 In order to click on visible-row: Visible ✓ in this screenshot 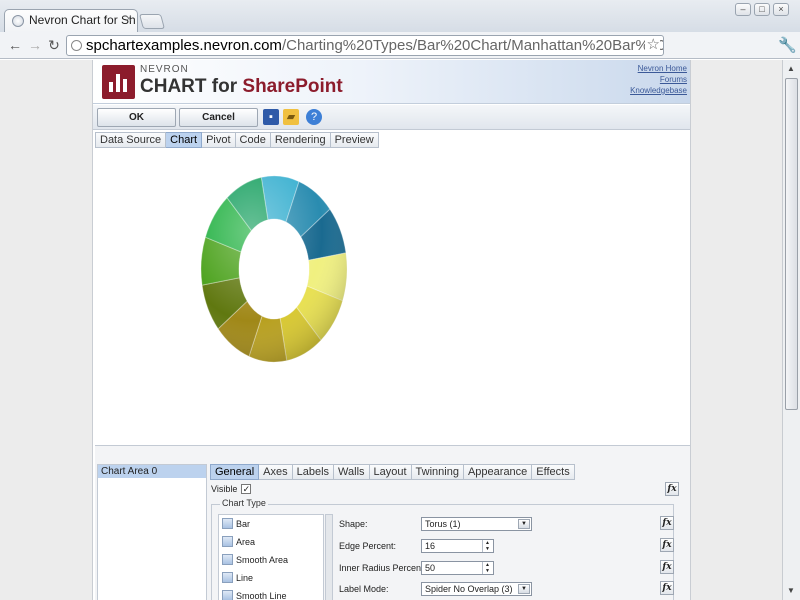, I will do `click(231, 489)`.